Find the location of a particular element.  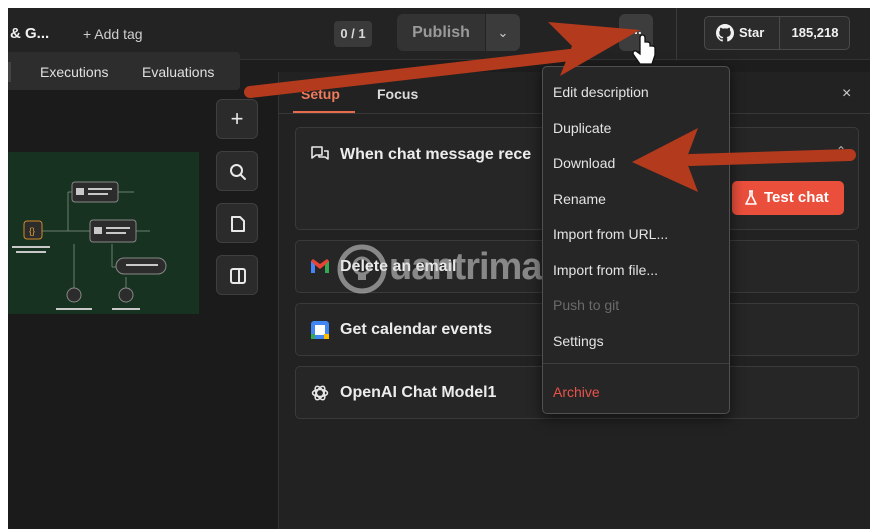

tab-setup: Setup is located at coordinates (320, 94).